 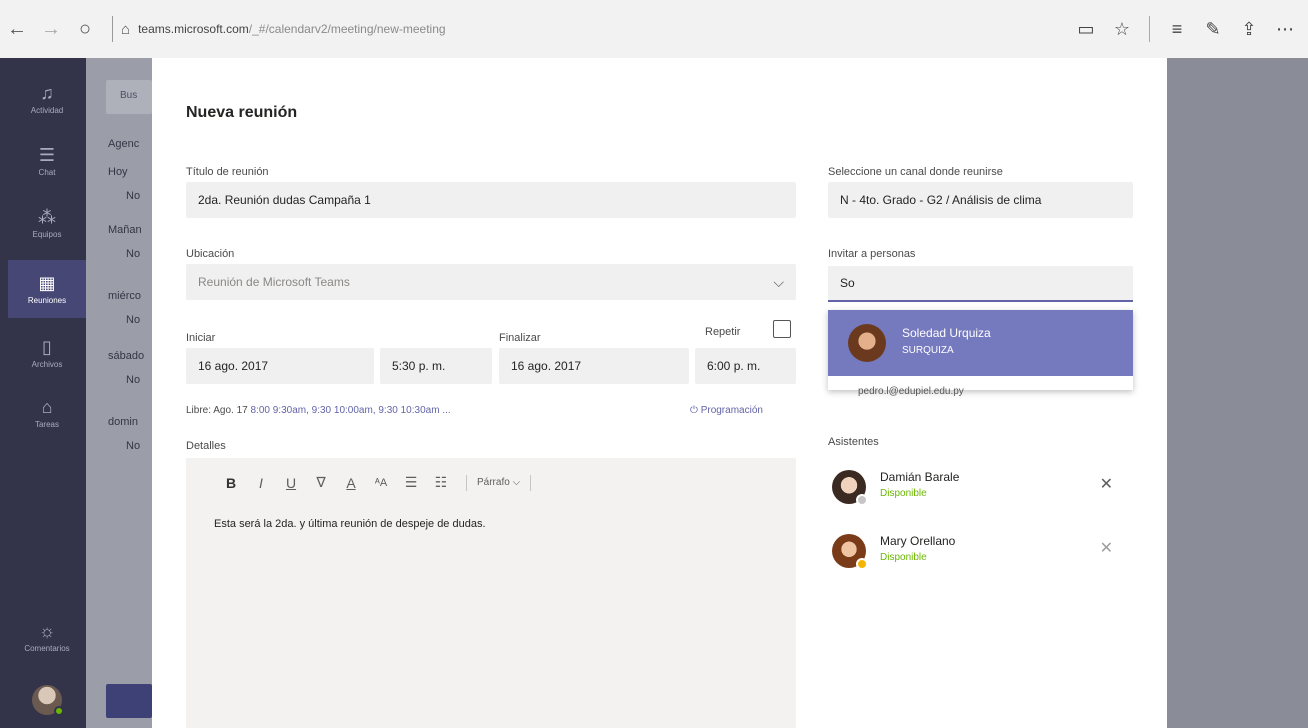 I want to click on location-select: Reunión de Microsoft Teams ⌵, so click(x=491, y=282).